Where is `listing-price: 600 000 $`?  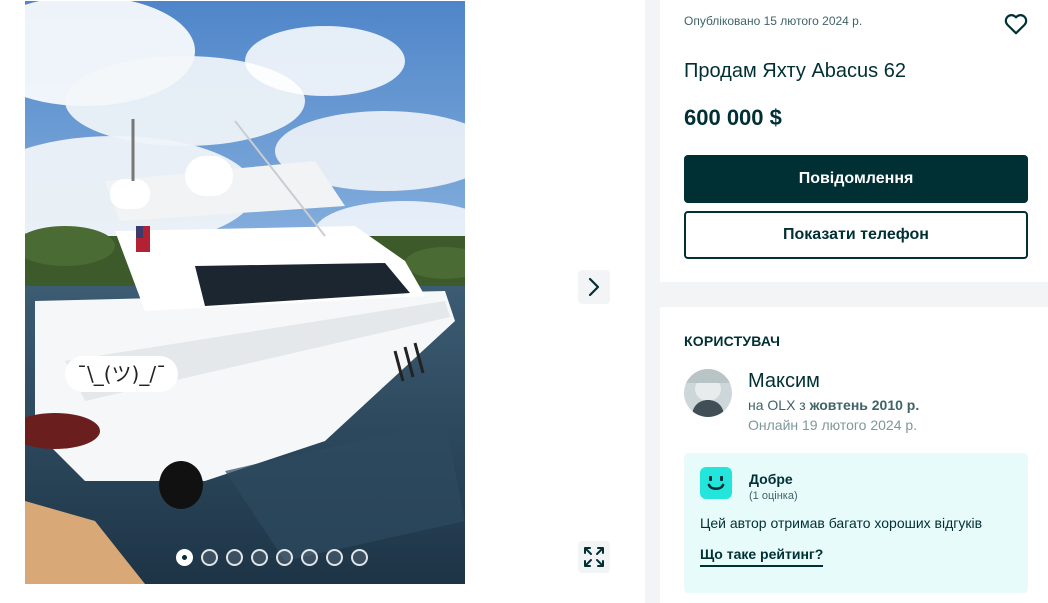
listing-price: 600 000 $ is located at coordinates (733, 117).